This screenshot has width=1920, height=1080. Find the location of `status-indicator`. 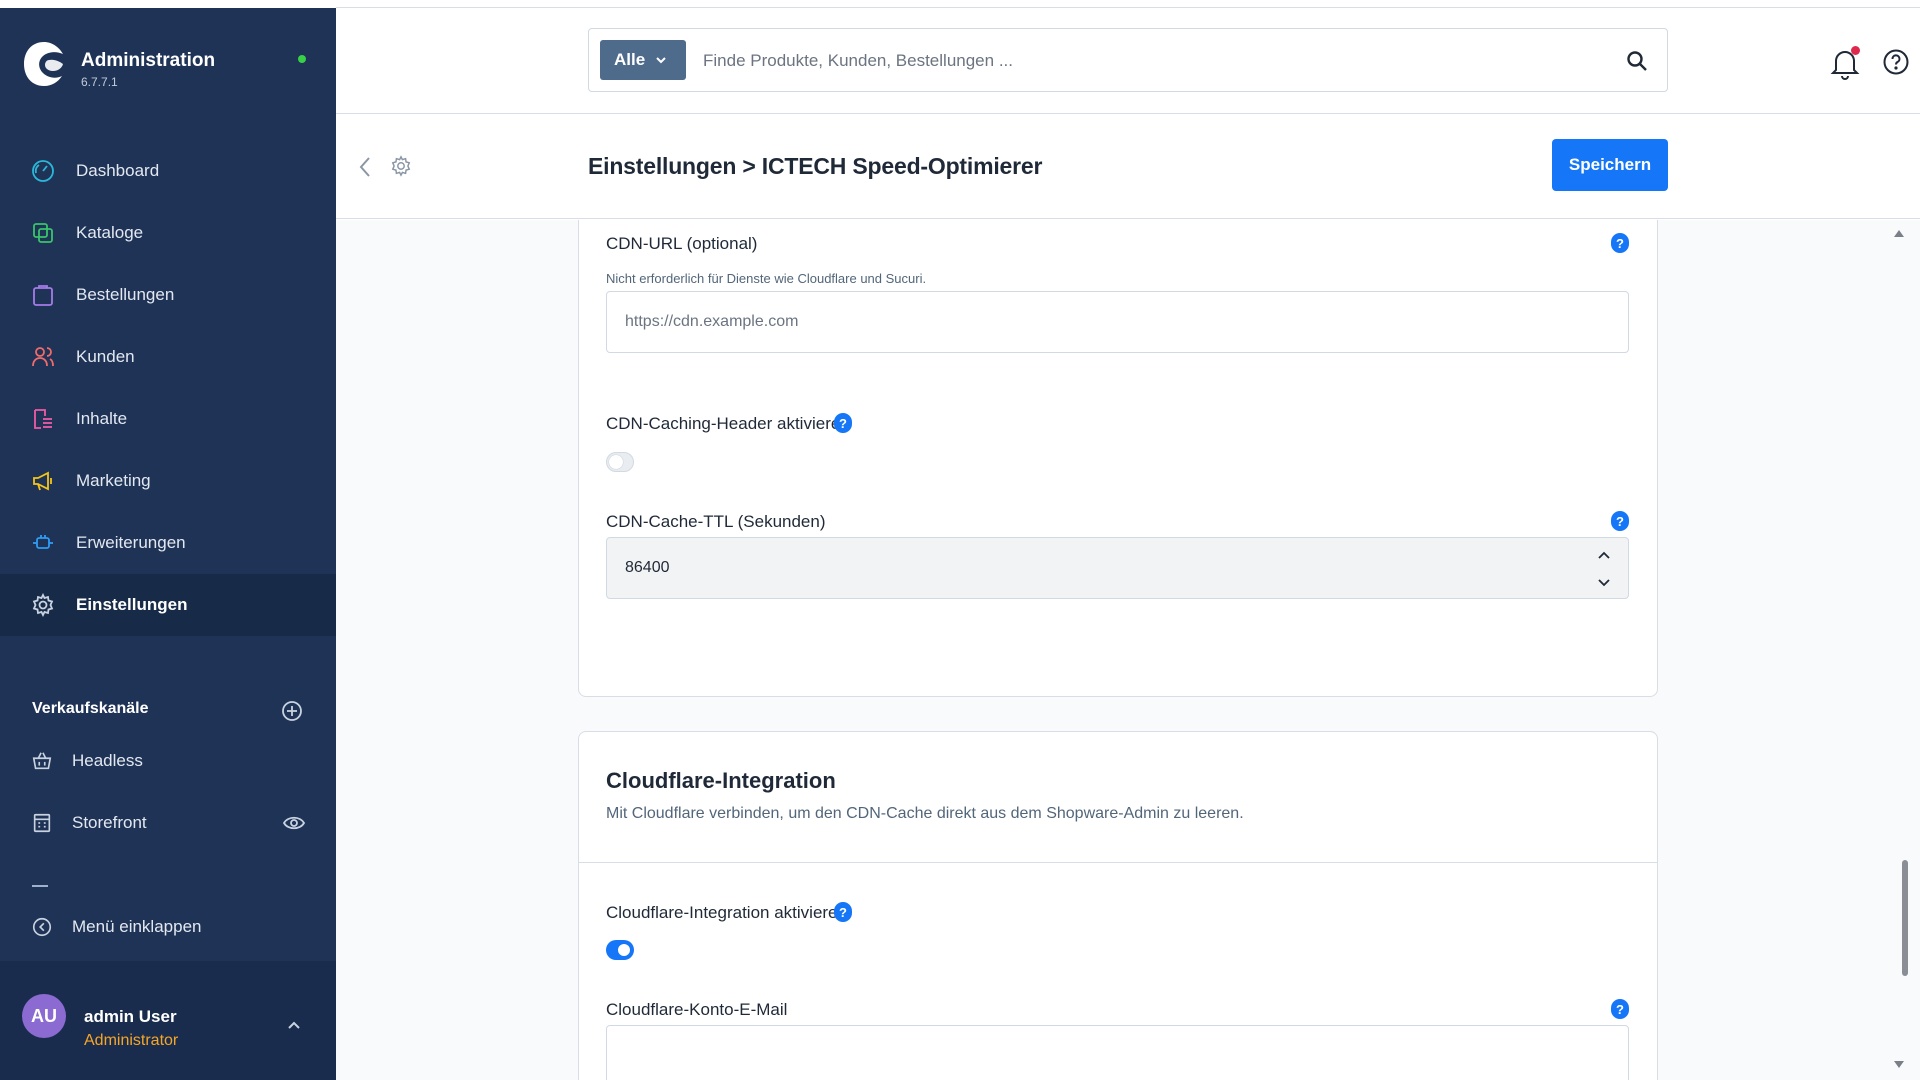

status-indicator is located at coordinates (302, 59).